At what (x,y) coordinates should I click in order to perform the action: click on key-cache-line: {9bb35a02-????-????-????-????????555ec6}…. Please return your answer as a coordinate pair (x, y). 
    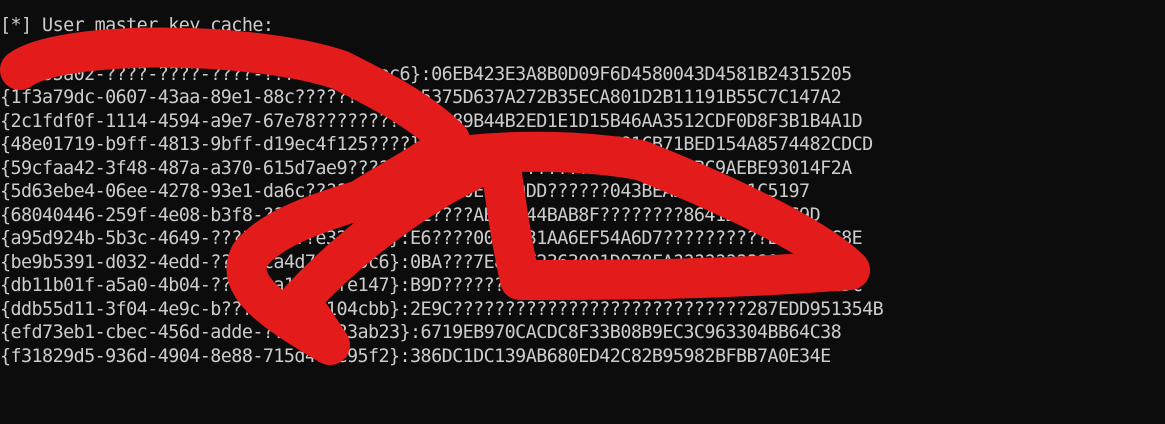
    Looking at the image, I should click on (426, 73).